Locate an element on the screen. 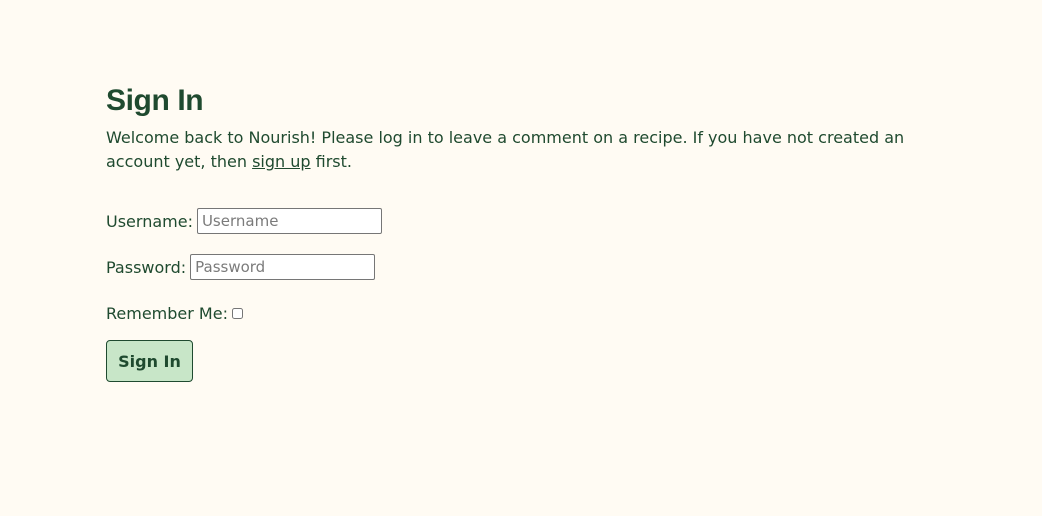  remember-checkbox is located at coordinates (237, 313).